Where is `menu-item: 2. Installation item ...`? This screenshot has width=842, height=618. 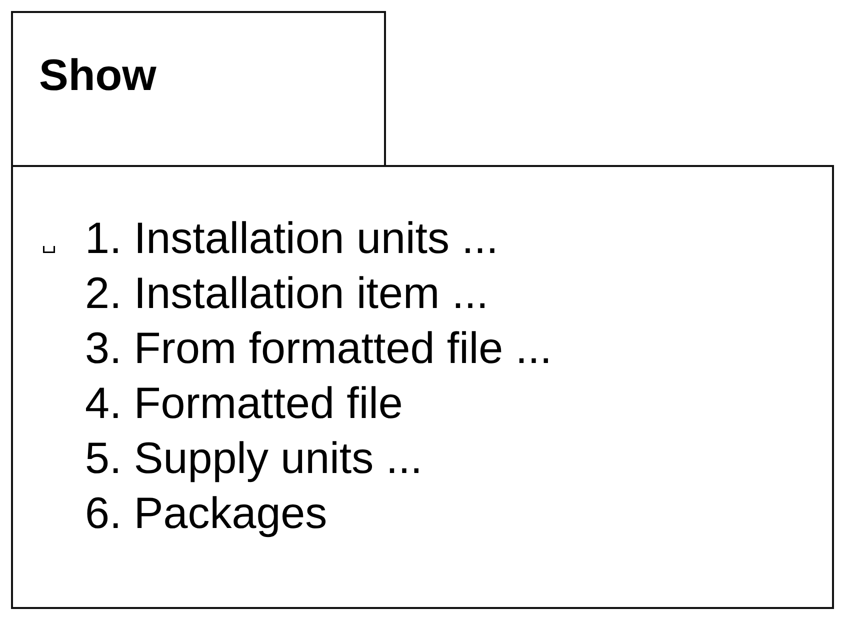 menu-item: 2. Installation item ... is located at coordinates (287, 293).